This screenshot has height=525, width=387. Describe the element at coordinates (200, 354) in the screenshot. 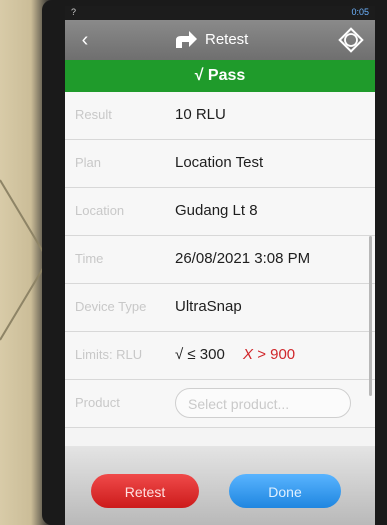

I see `limit-pass-value: √ ≤ 300` at that location.